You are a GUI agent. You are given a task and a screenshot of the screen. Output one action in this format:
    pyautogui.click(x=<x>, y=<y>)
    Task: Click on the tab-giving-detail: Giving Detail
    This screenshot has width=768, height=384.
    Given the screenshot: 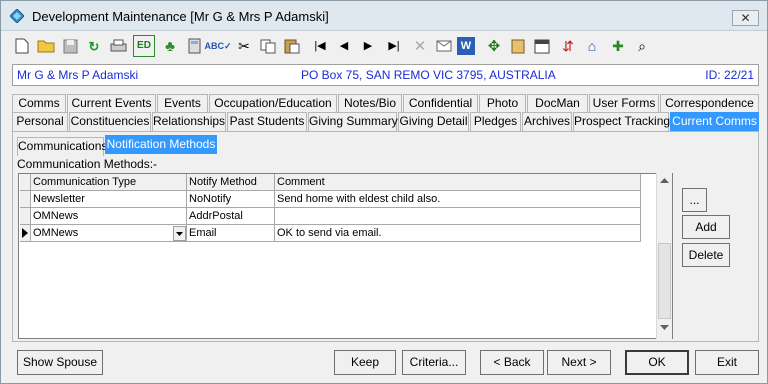 What is the action you would take?
    pyautogui.click(x=433, y=121)
    